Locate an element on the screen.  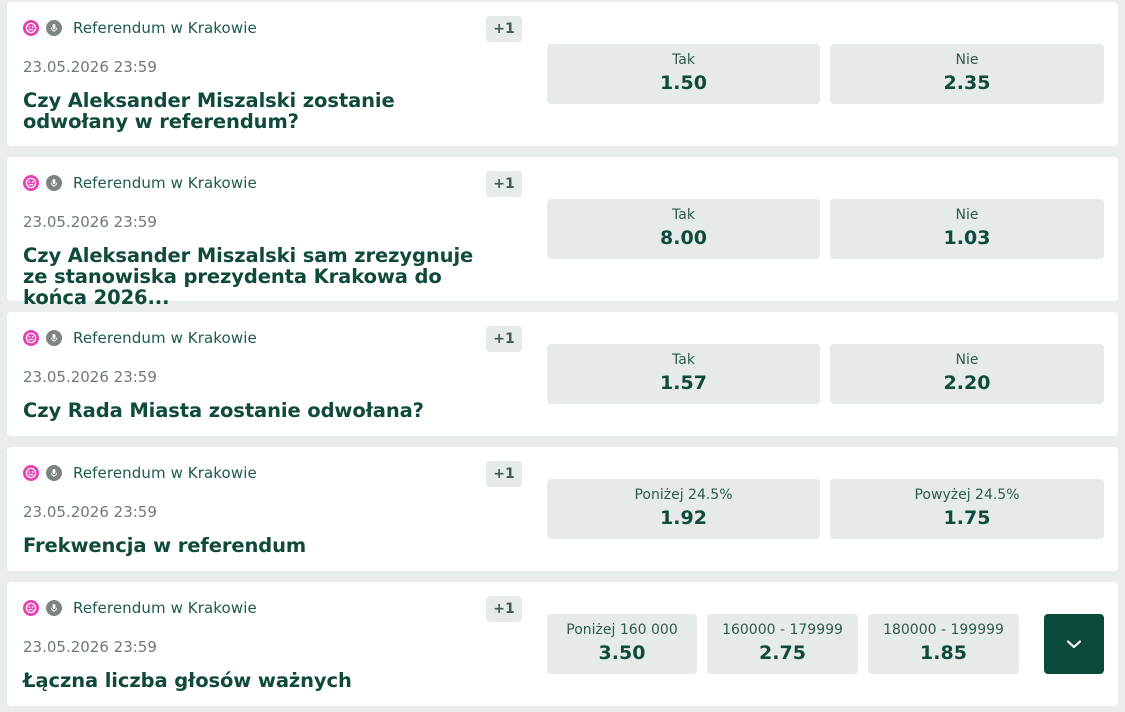
odds-button: Powyżej 24.5% 1.75 is located at coordinates (967, 509).